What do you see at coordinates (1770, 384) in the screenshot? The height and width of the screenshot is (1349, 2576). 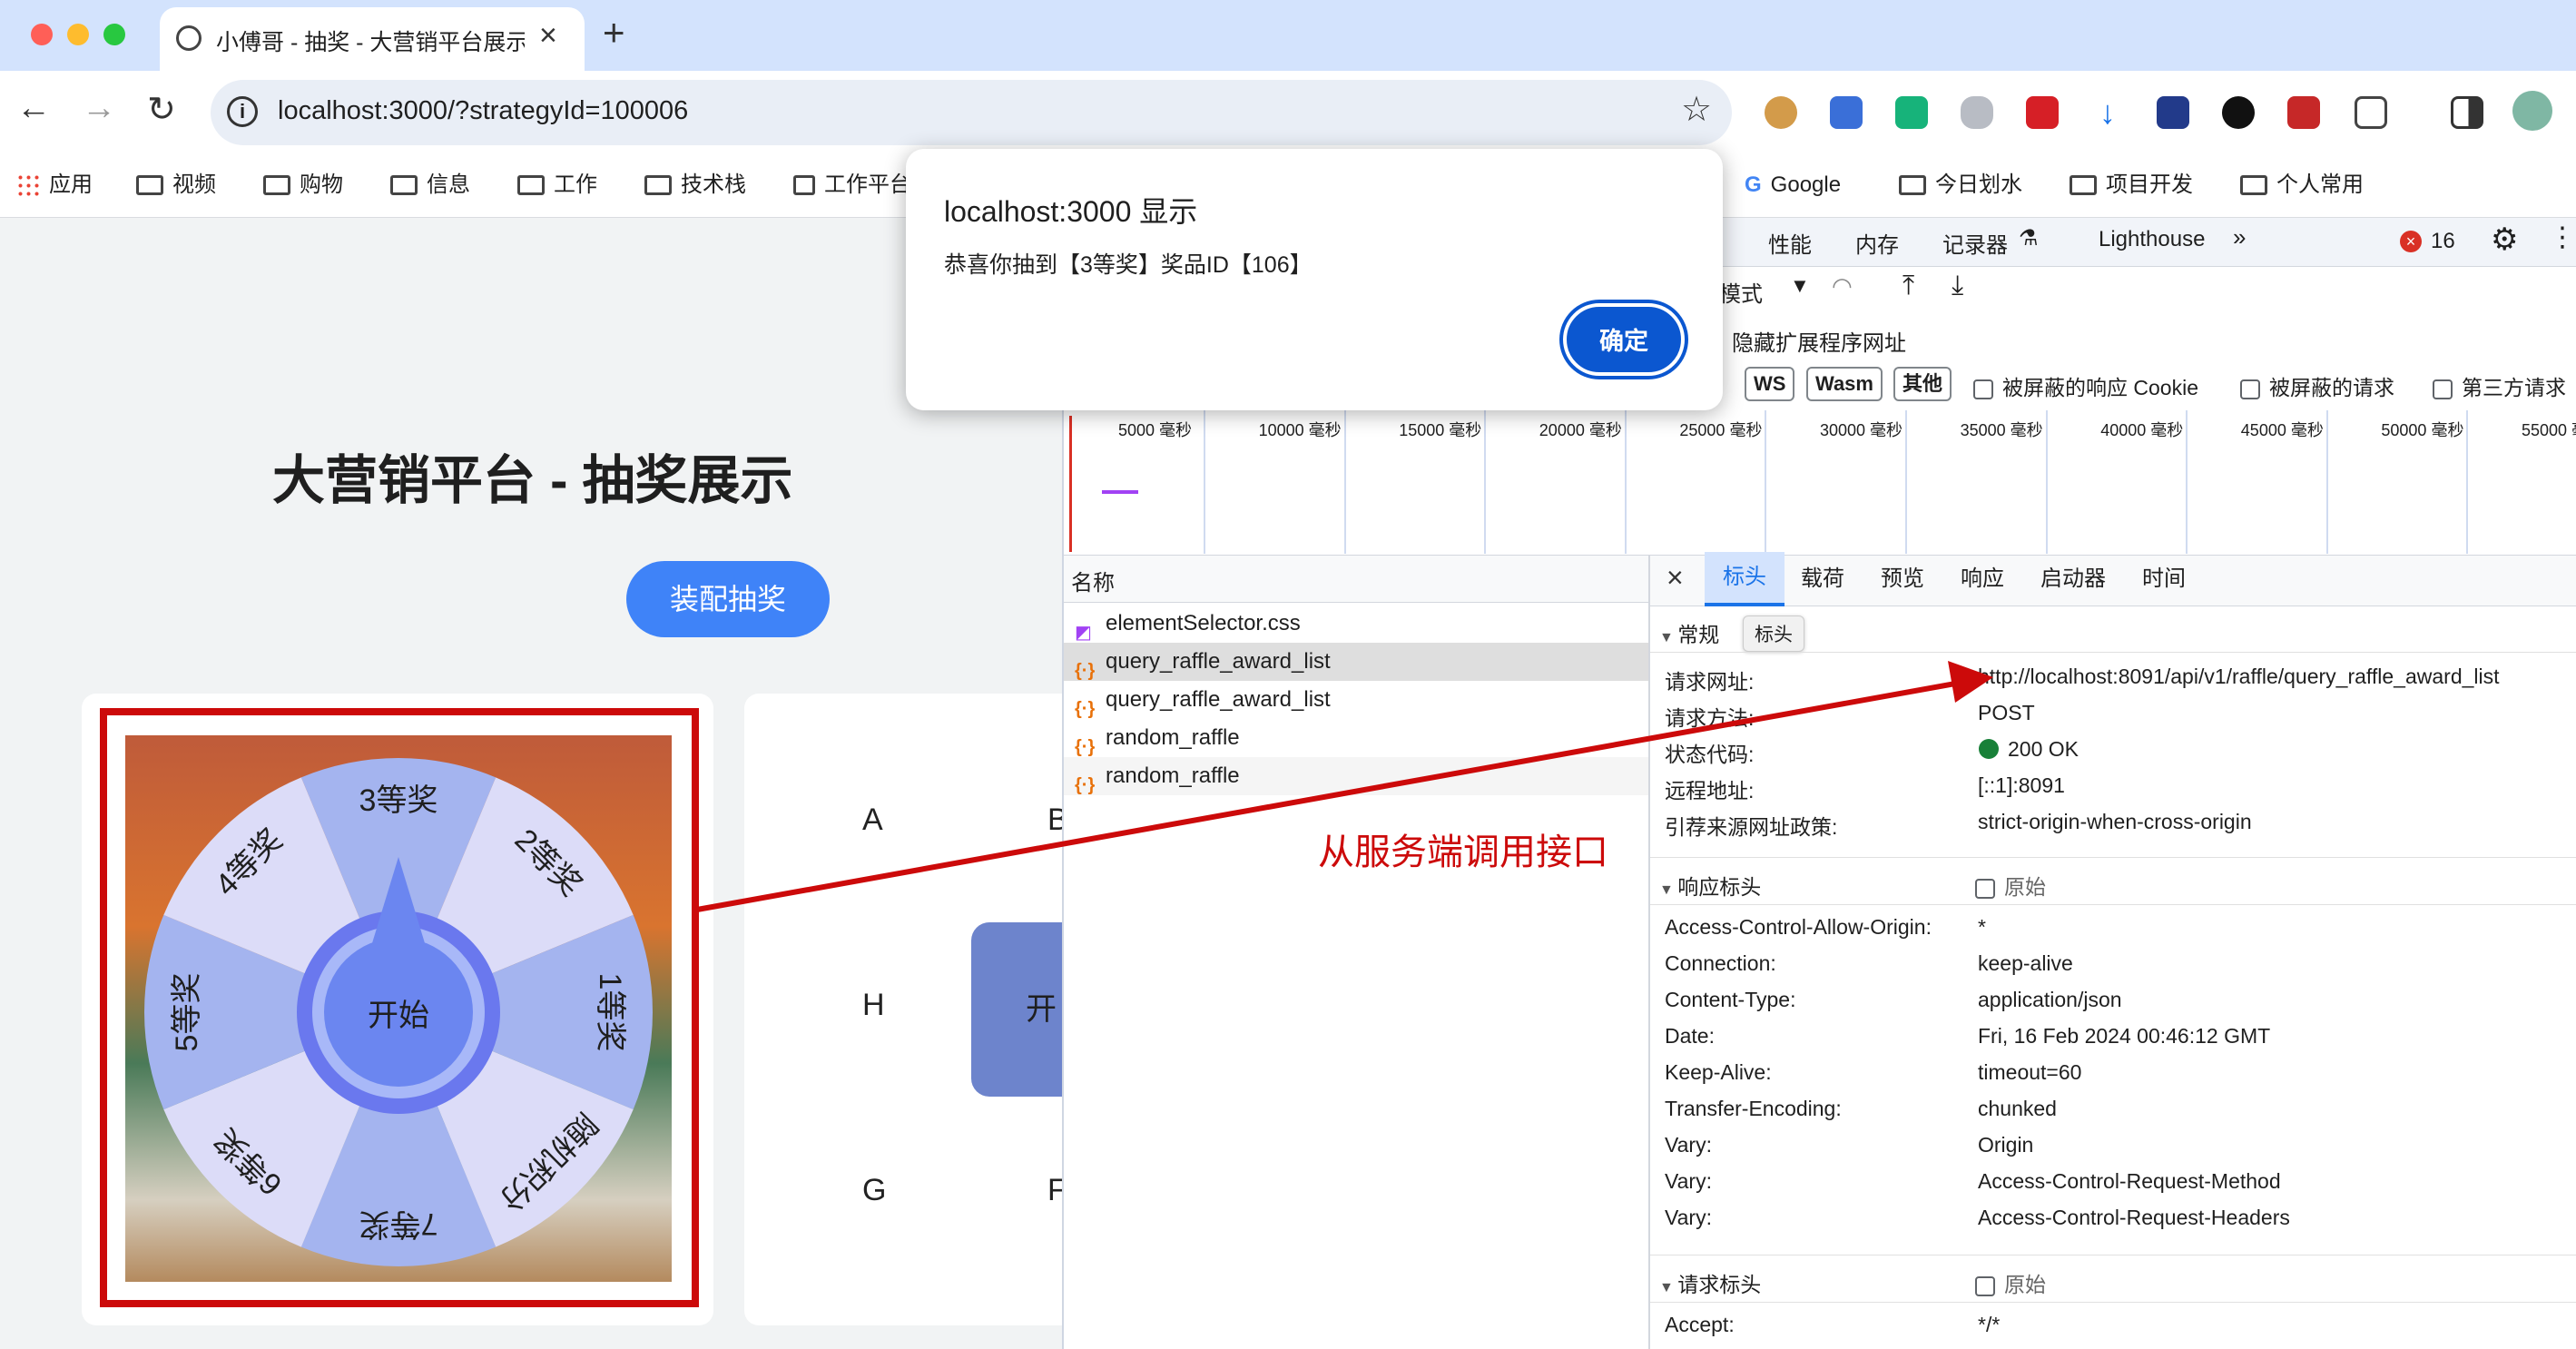 I see `filter-chip-ws: WS` at bounding box center [1770, 384].